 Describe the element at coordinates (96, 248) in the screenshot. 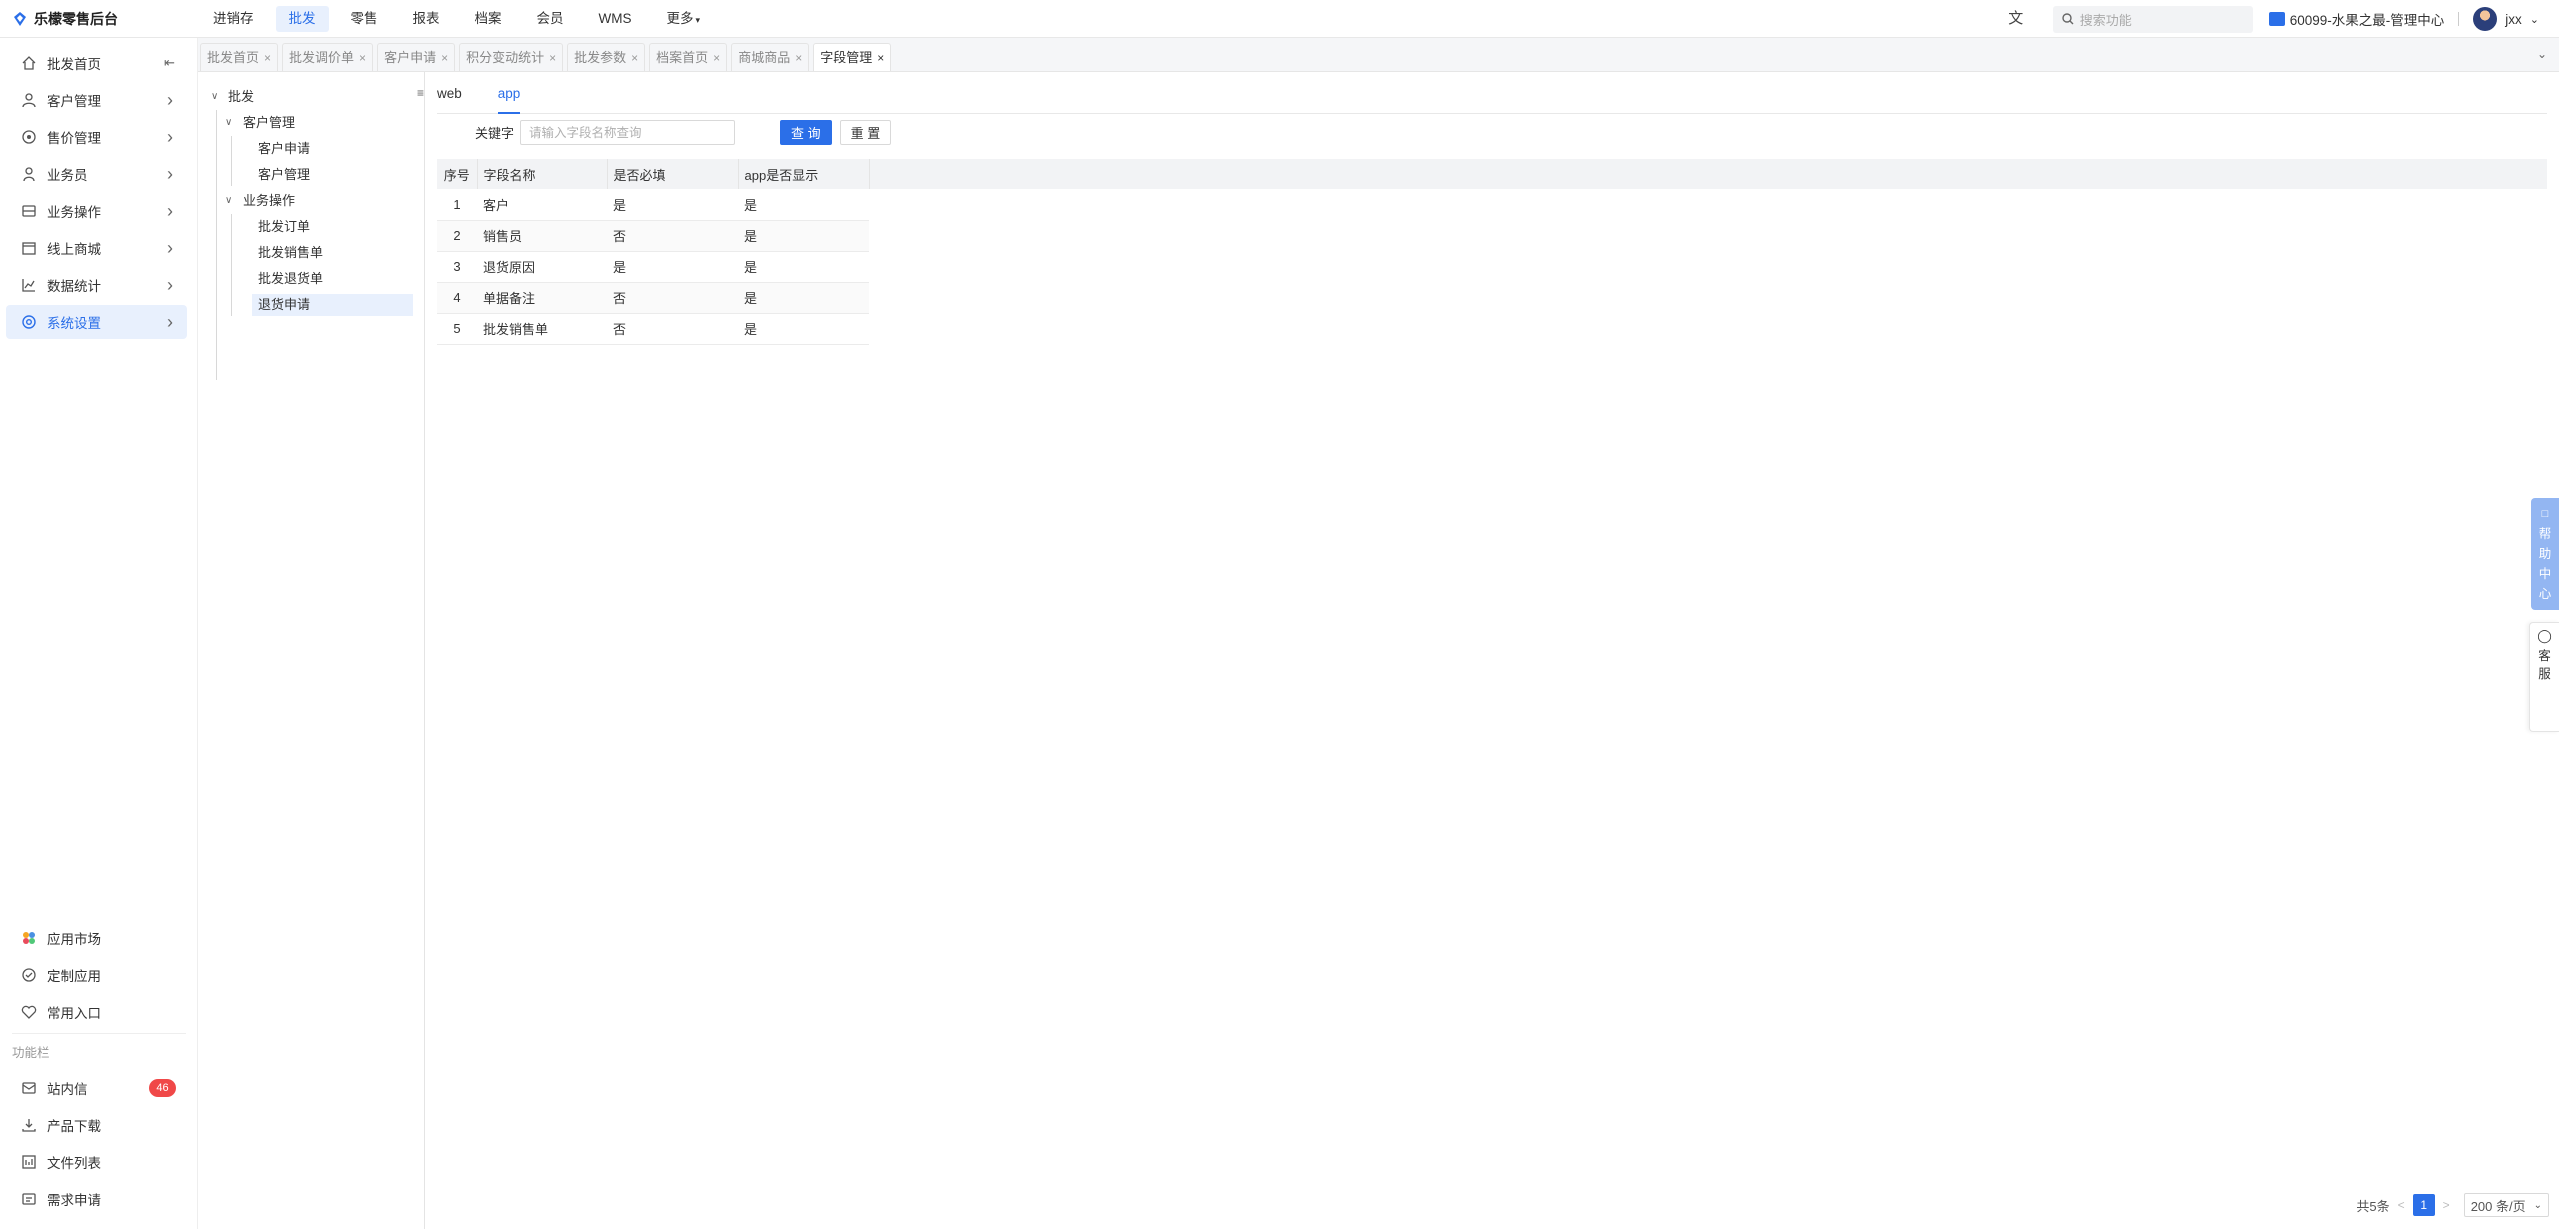

I see `sidebar-item: 线上商城 ›` at that location.